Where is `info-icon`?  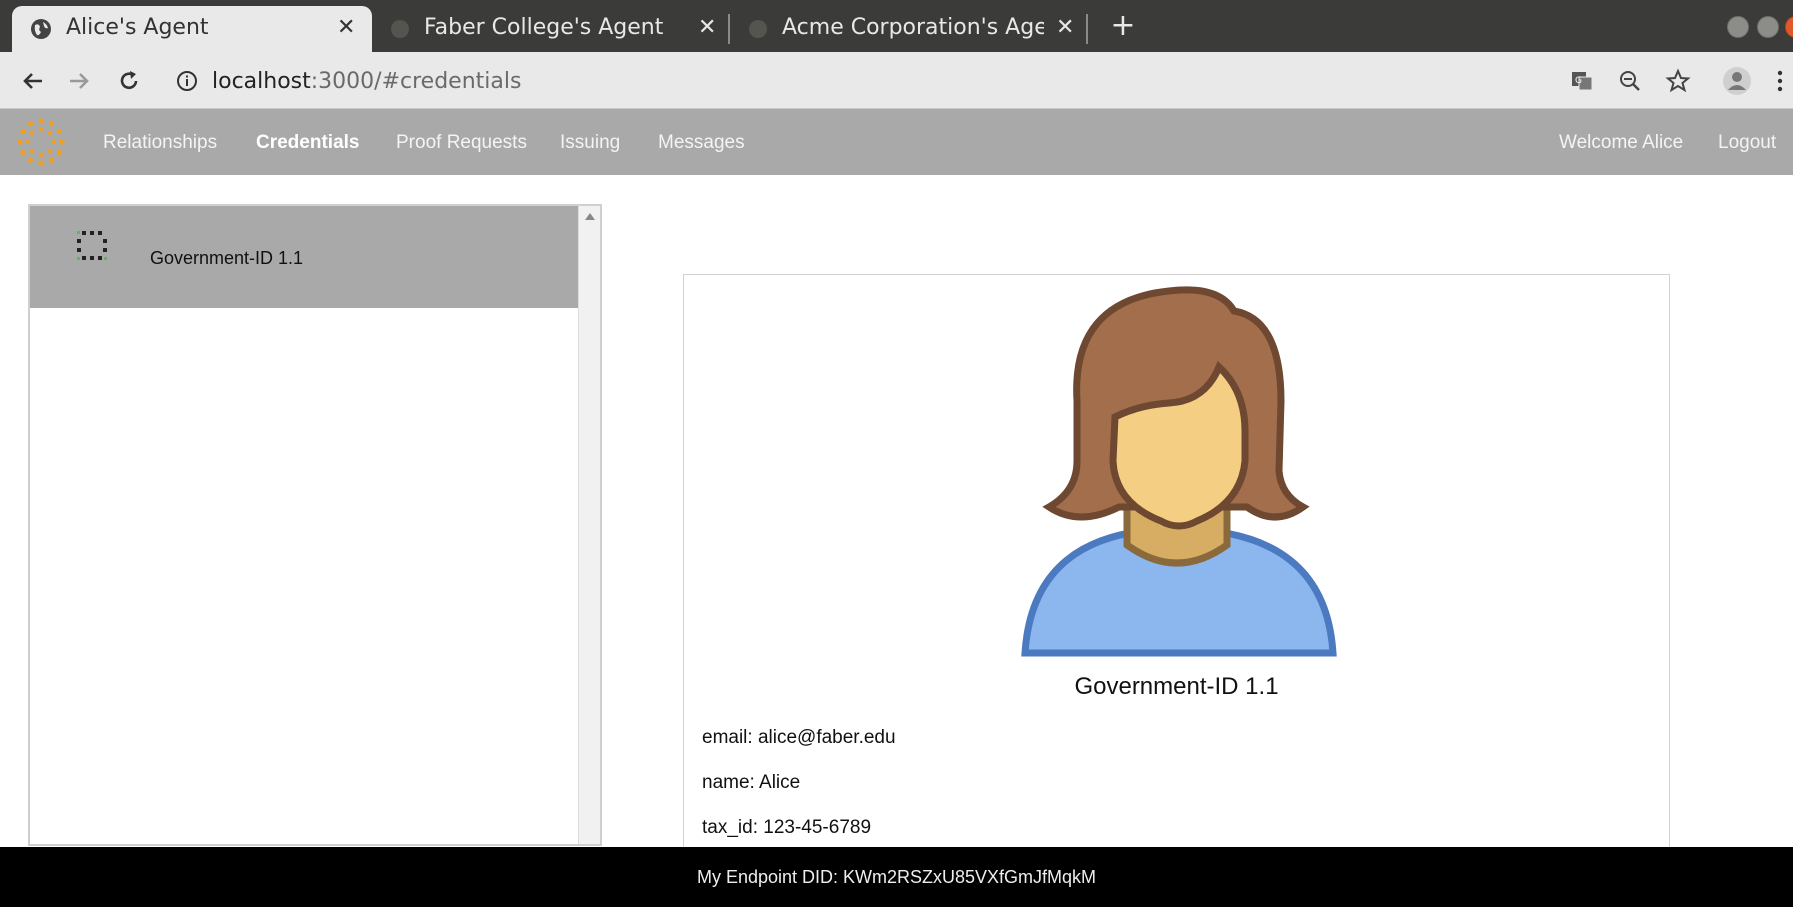 info-icon is located at coordinates (187, 81).